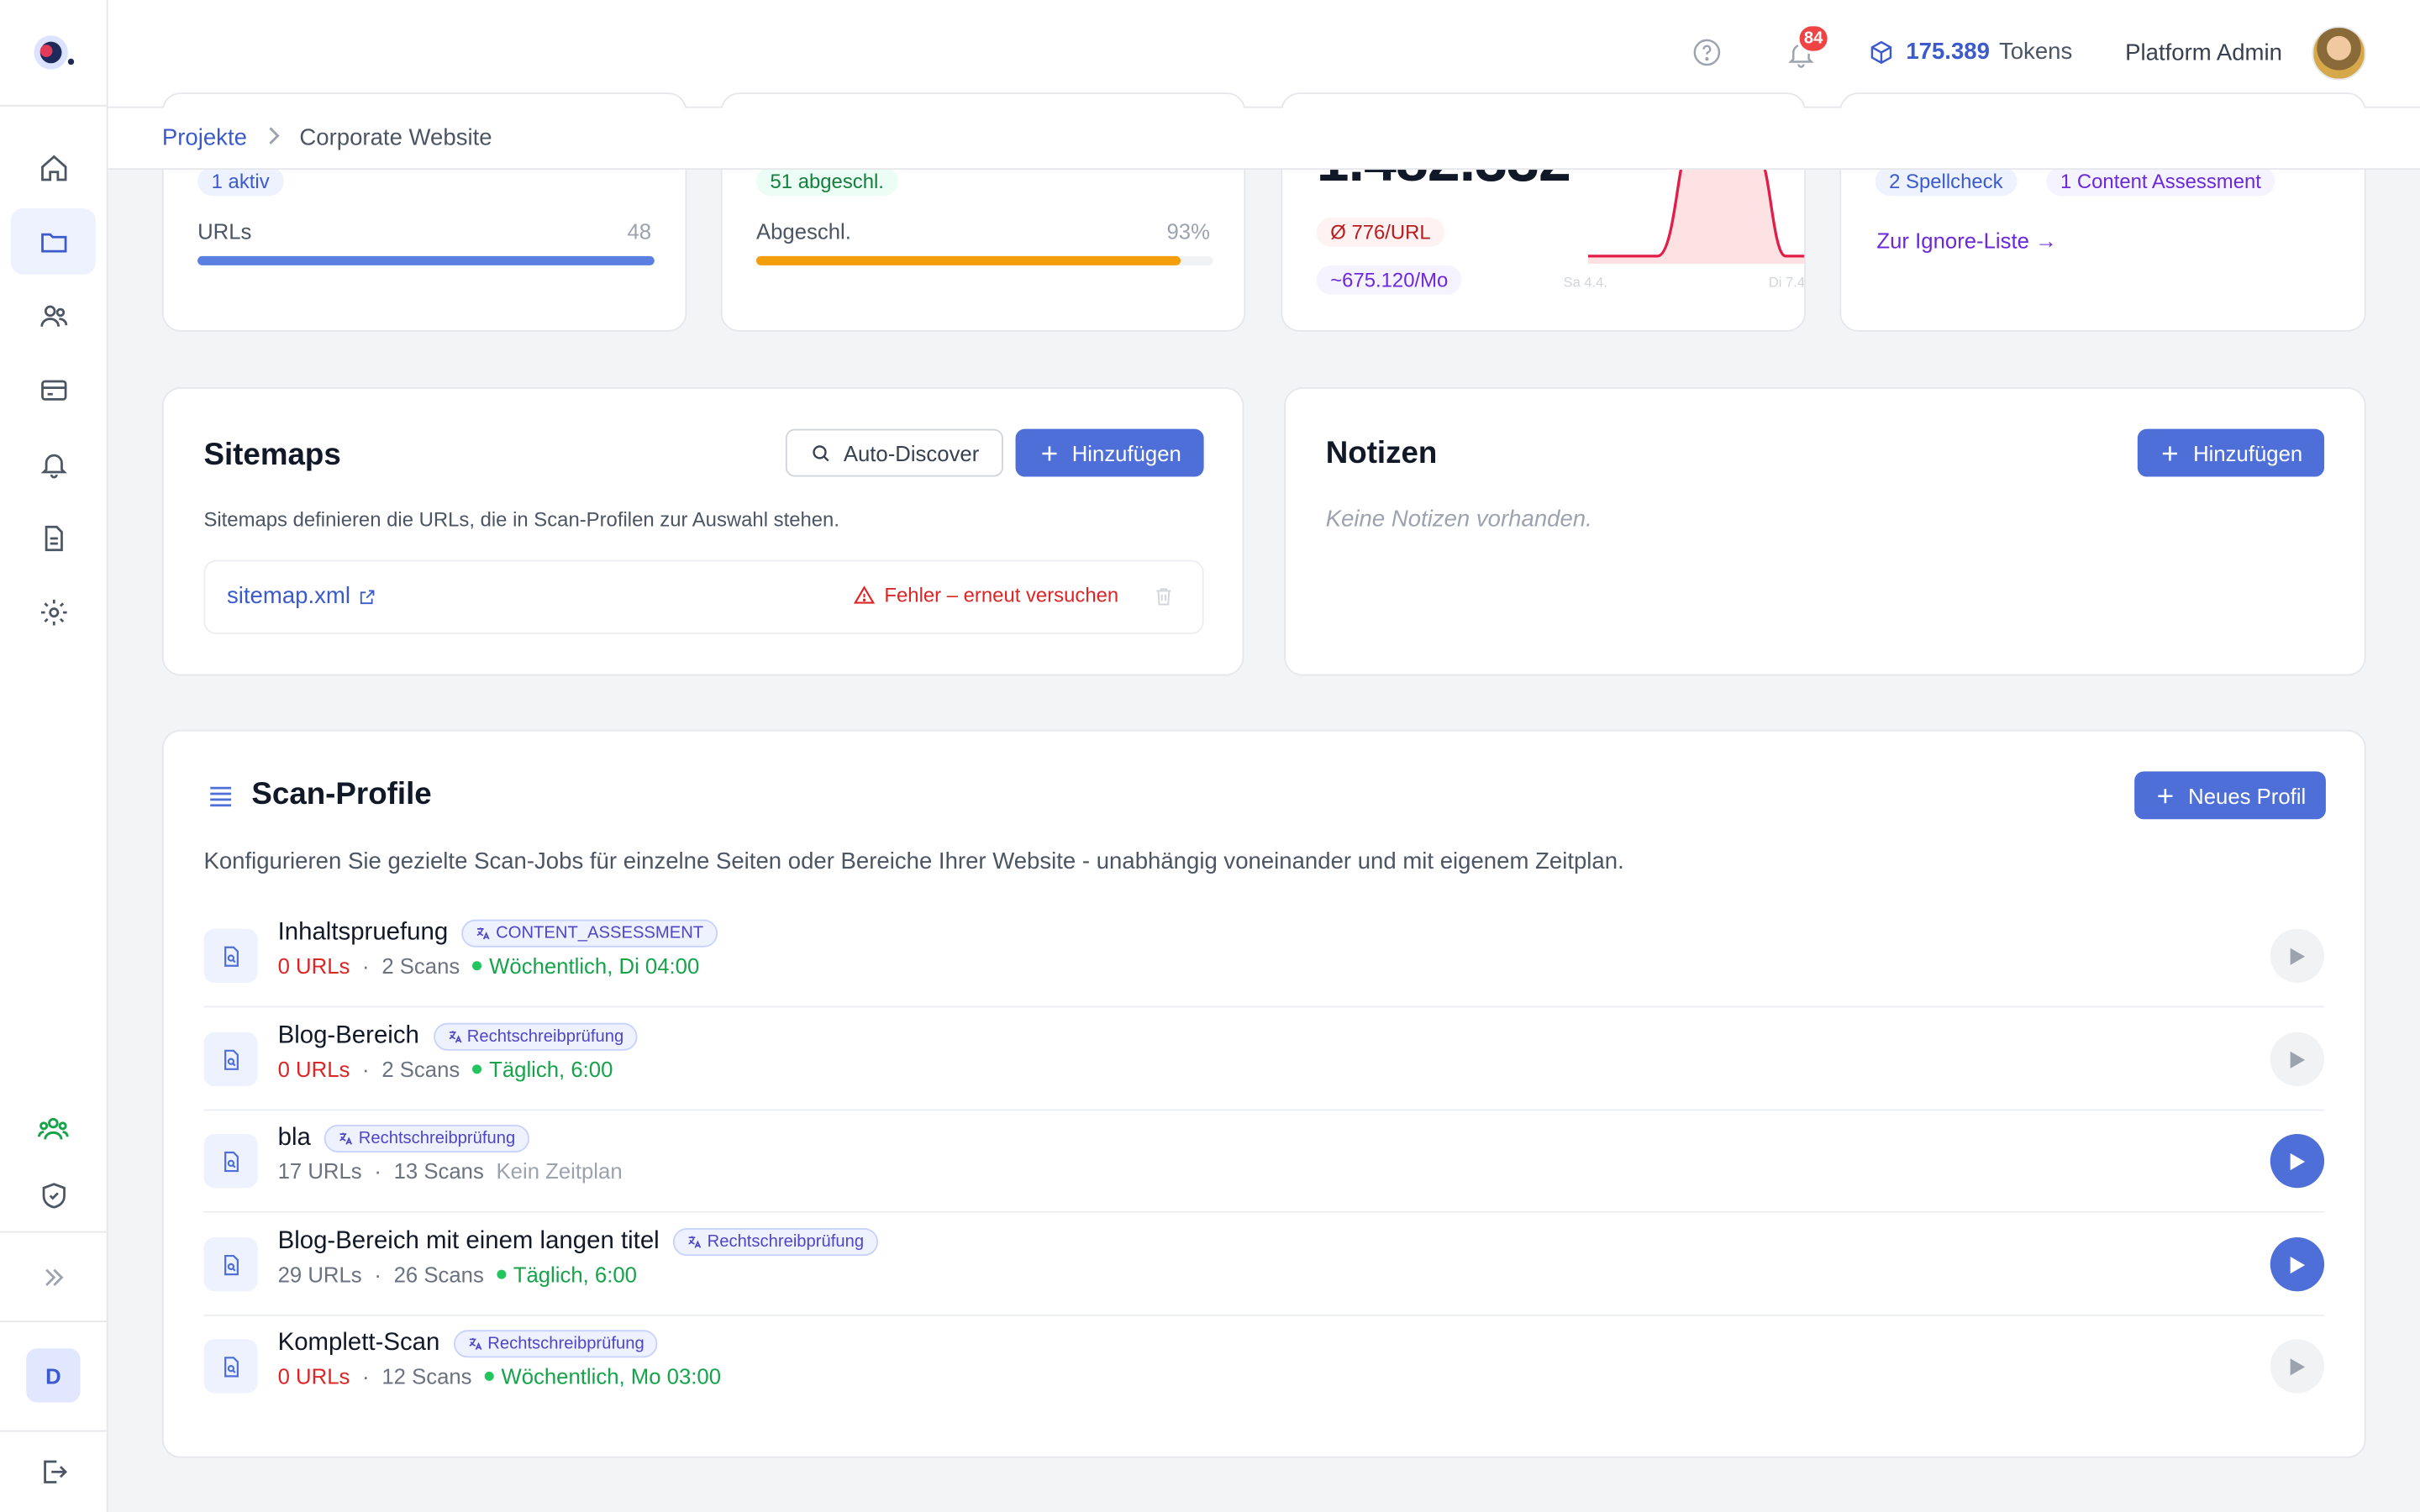 The width and height of the screenshot is (2420, 1512). I want to click on add-sitemap-button: Hinzufügen, so click(1109, 452).